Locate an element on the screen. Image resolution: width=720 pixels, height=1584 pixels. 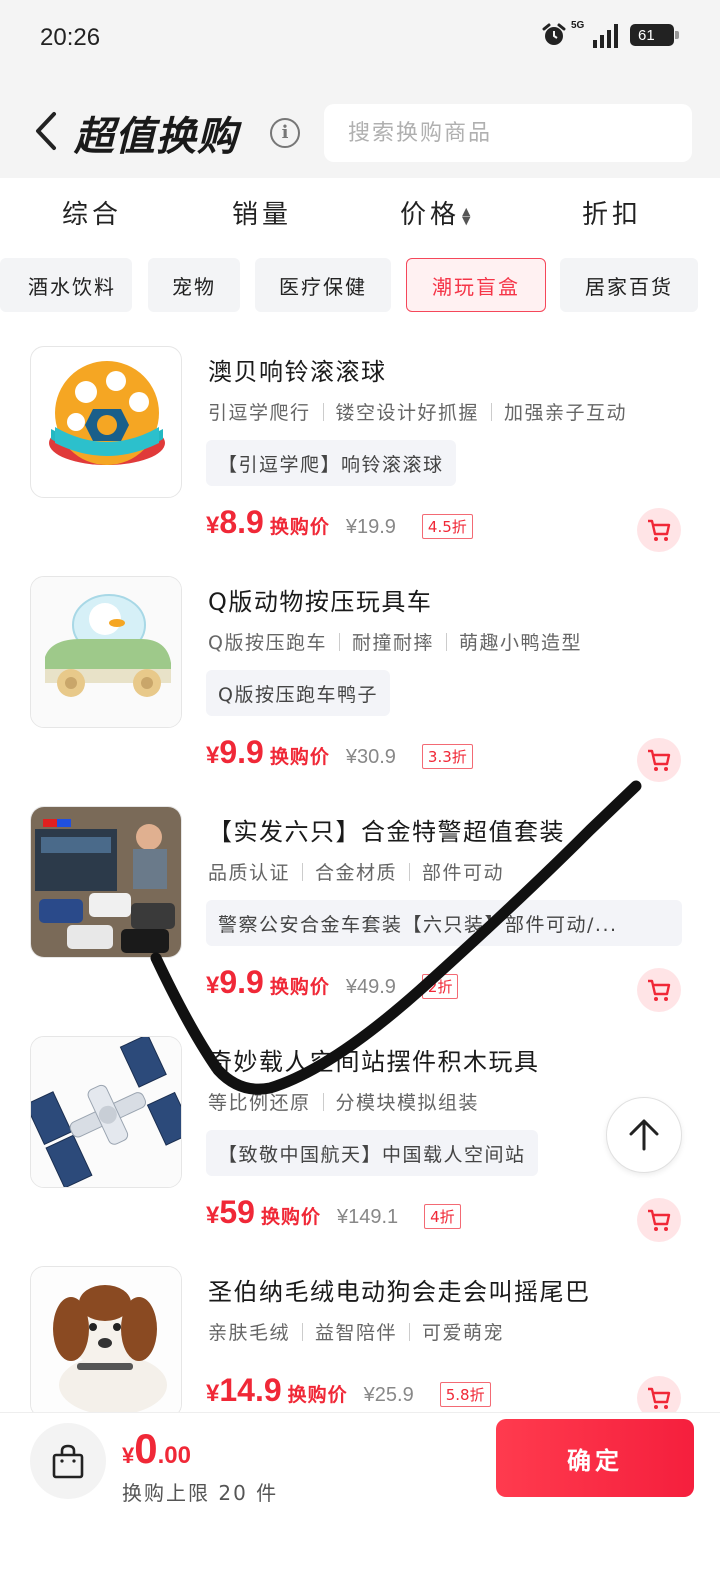
product-tags: Q版按压跑车 耐撞耐摔 萌趣小鸭造型 is located at coordinates (395, 641).